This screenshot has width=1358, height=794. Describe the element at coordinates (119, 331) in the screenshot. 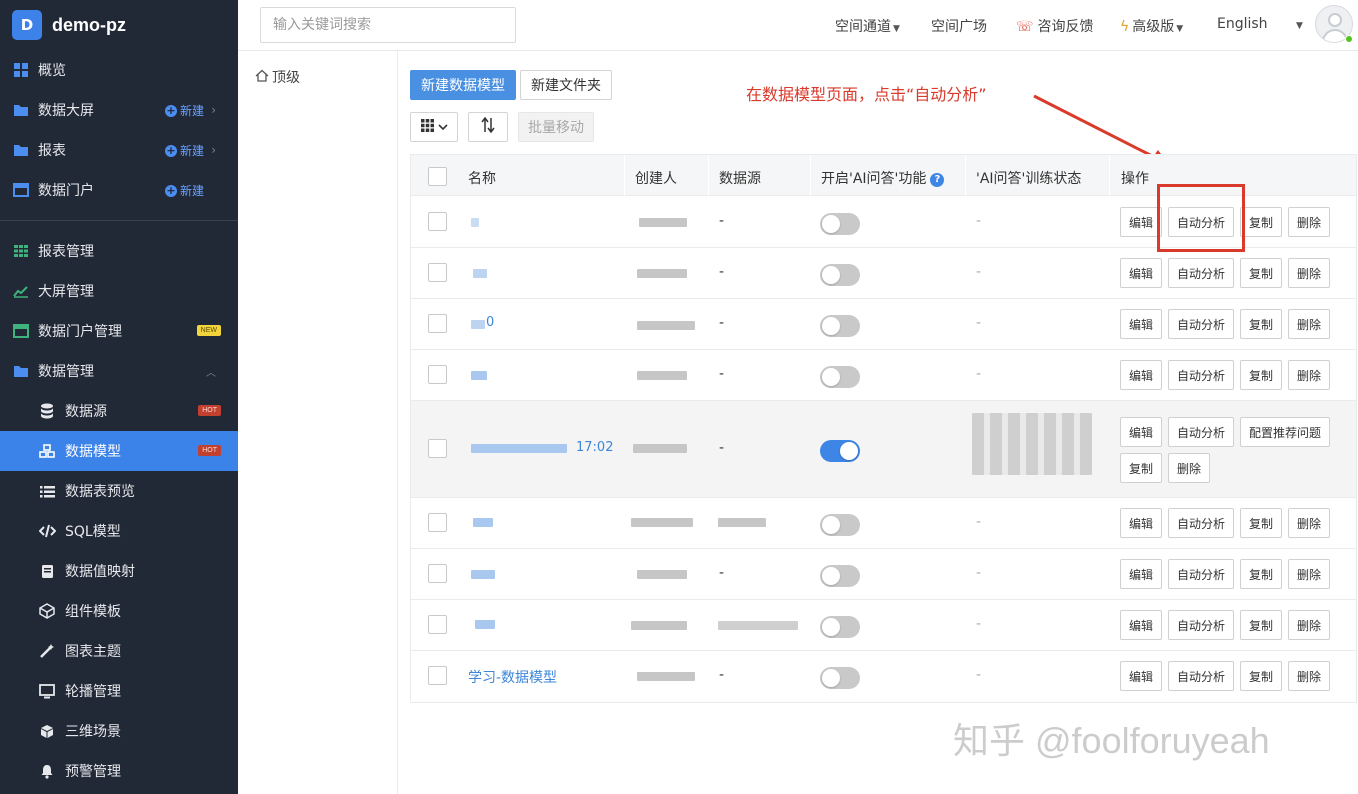

I see `sidebar-item-portal-manage: 数据门户管理 NEW` at that location.